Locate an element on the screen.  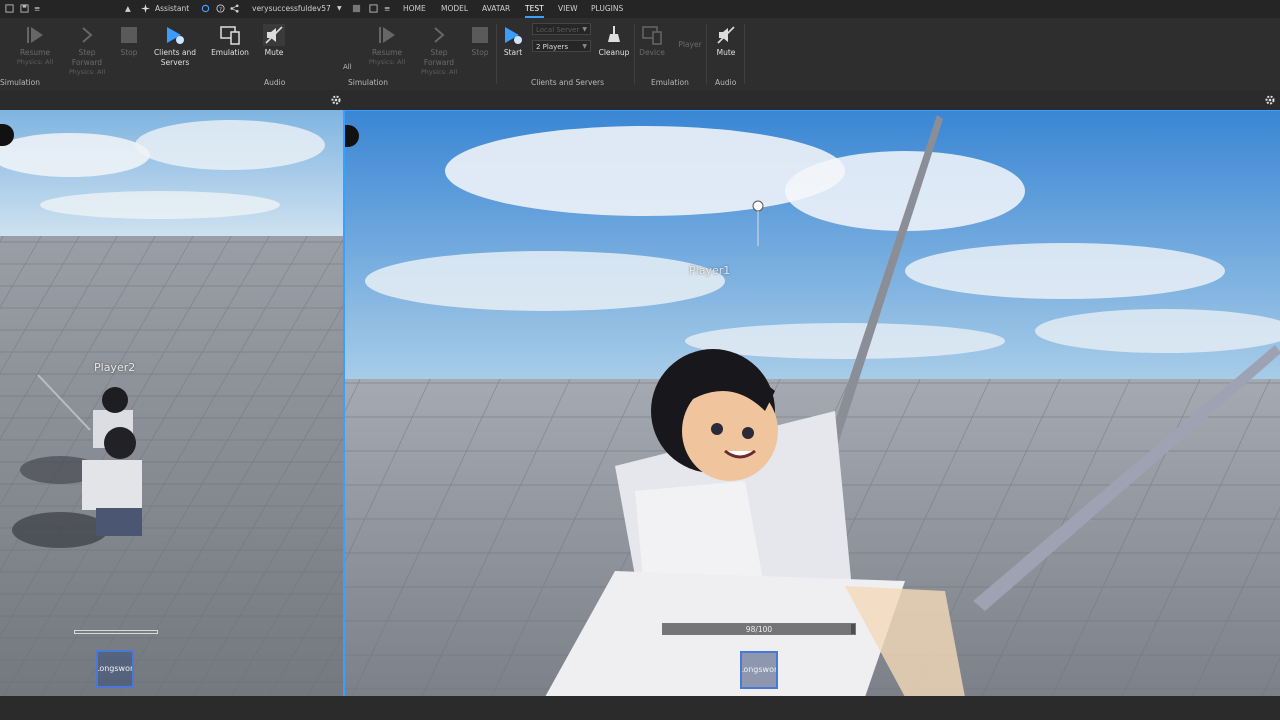
device-icon is located at coordinates (652, 35).